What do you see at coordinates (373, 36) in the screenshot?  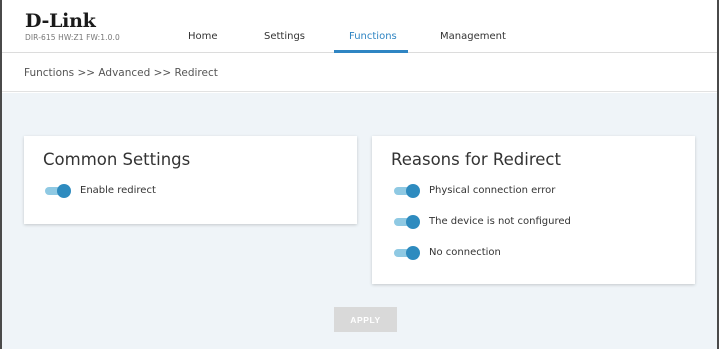 I see `nav-functions: Functions` at bounding box center [373, 36].